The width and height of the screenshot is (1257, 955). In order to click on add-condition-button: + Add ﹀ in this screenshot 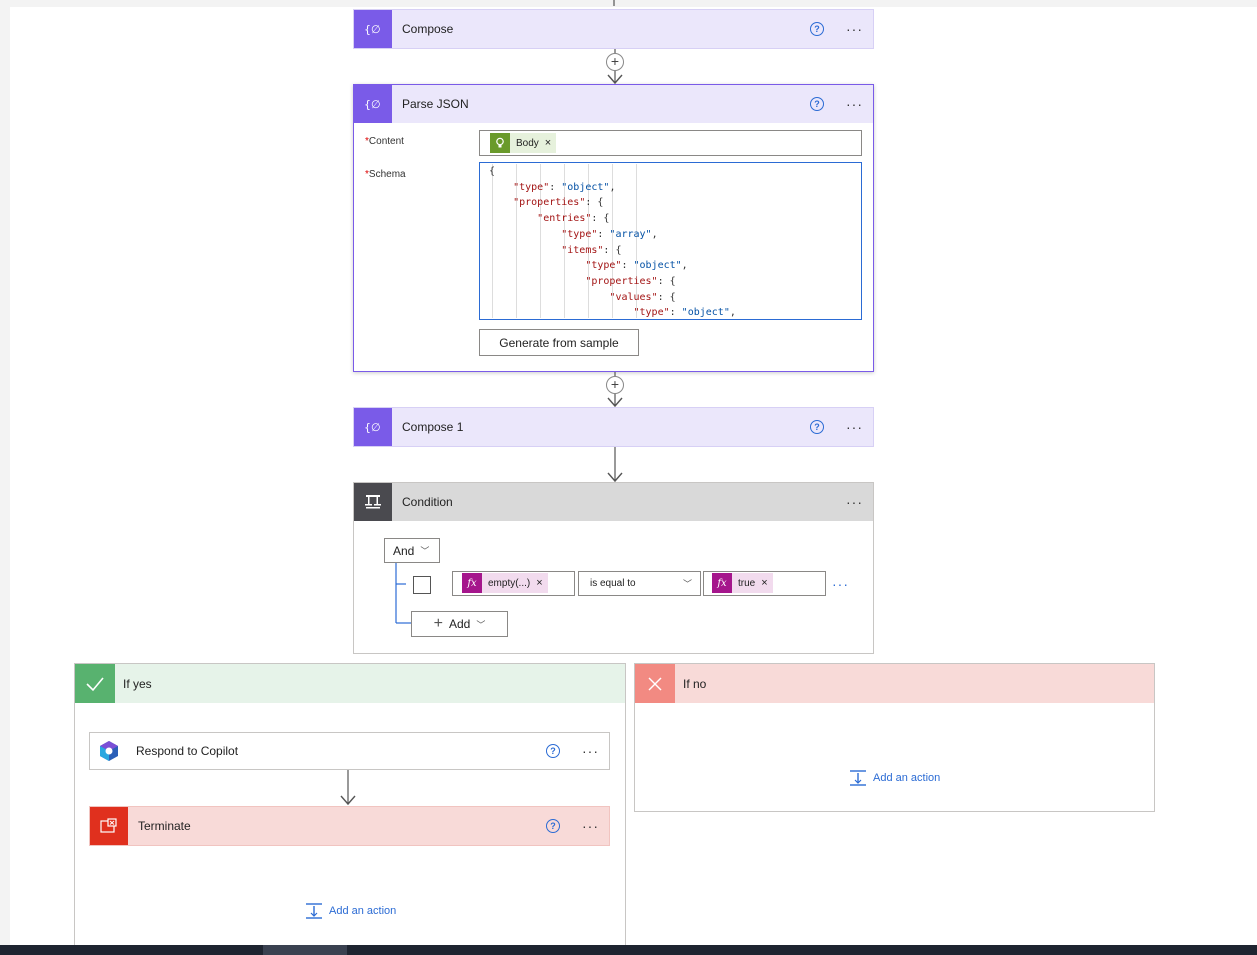, I will do `click(459, 624)`.